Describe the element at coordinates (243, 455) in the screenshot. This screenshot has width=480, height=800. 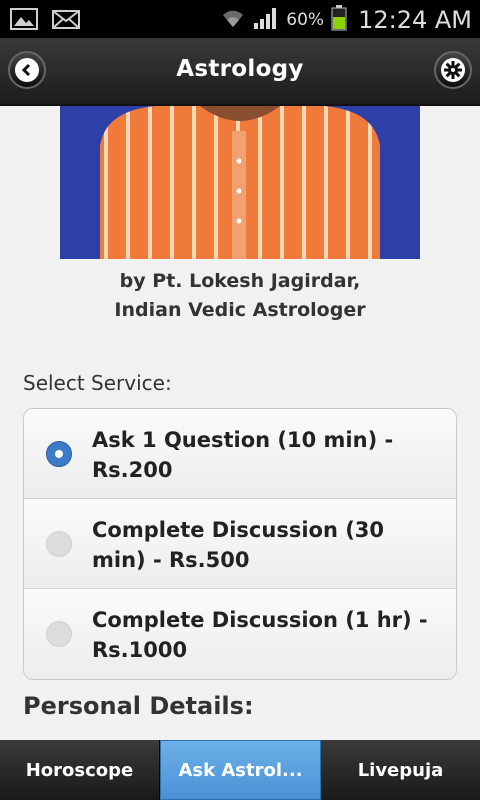
I see `service-option-label: Ask 1 Question (10 min) - Rs.200` at that location.